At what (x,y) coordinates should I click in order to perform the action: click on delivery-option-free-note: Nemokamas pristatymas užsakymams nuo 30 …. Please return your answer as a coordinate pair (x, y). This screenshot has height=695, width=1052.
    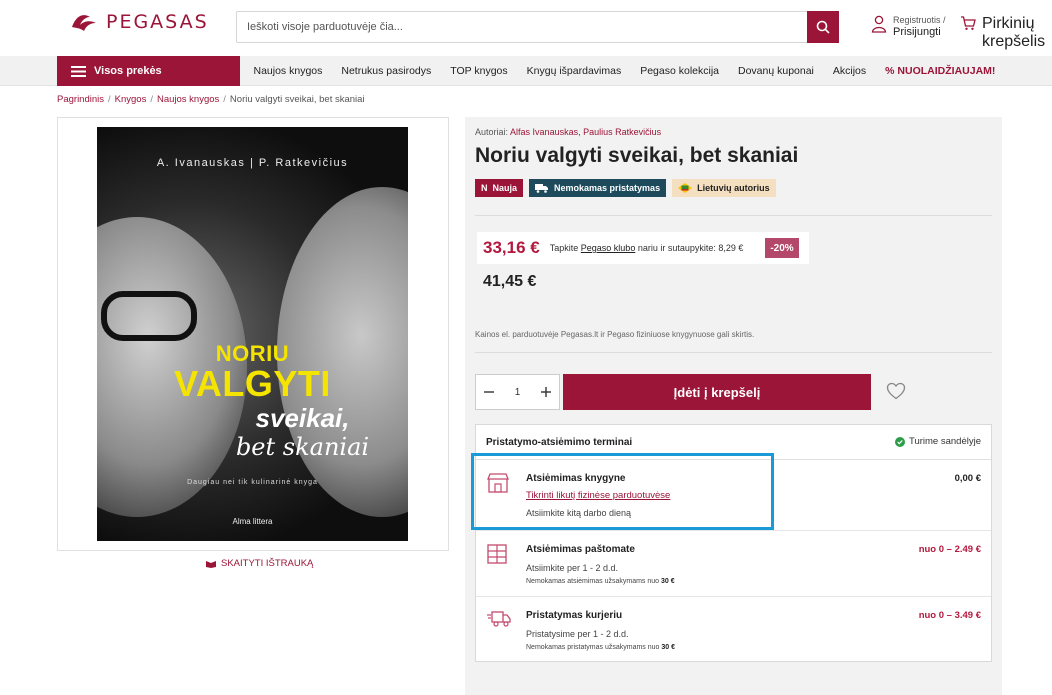
    Looking at the image, I should click on (600, 647).